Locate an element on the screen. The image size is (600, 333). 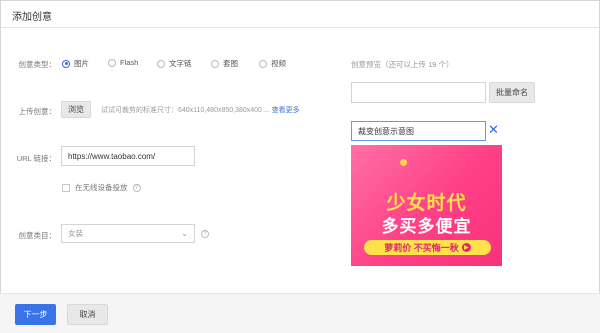
radio-label: 视频 is located at coordinates (278, 63).